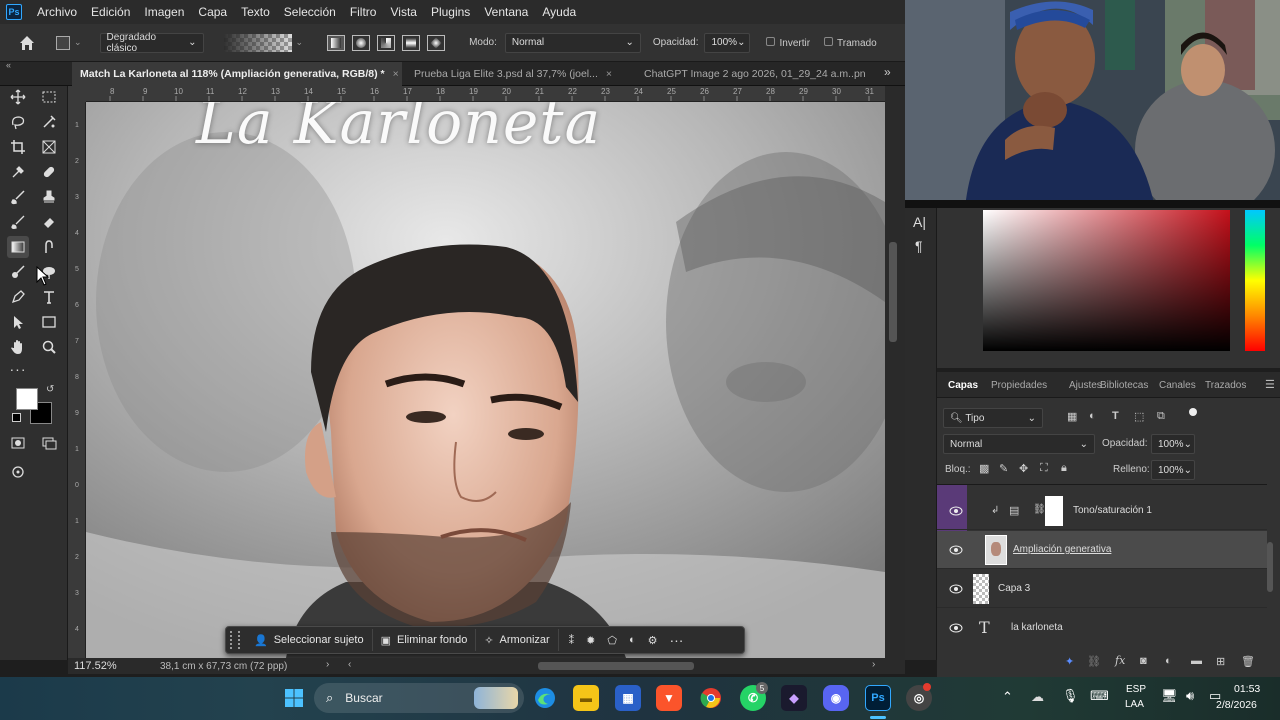  Describe the element at coordinates (850, 42) in the screenshot. I see `dither-checkbox: Tramado` at that location.